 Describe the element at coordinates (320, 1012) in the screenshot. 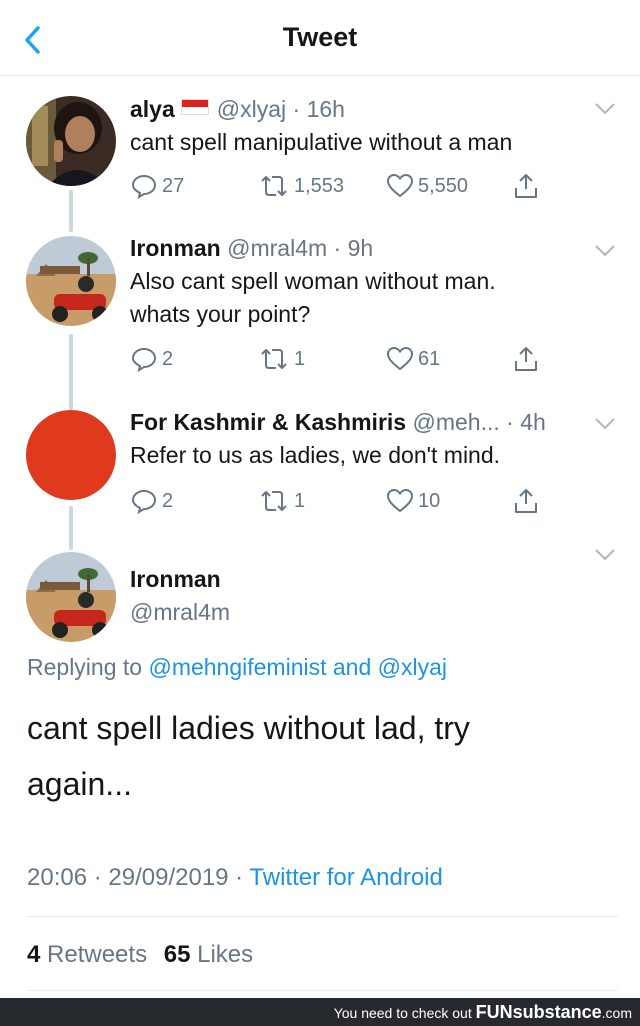

I see `watermark-banner: You need to check out FUNsubstance.com` at that location.